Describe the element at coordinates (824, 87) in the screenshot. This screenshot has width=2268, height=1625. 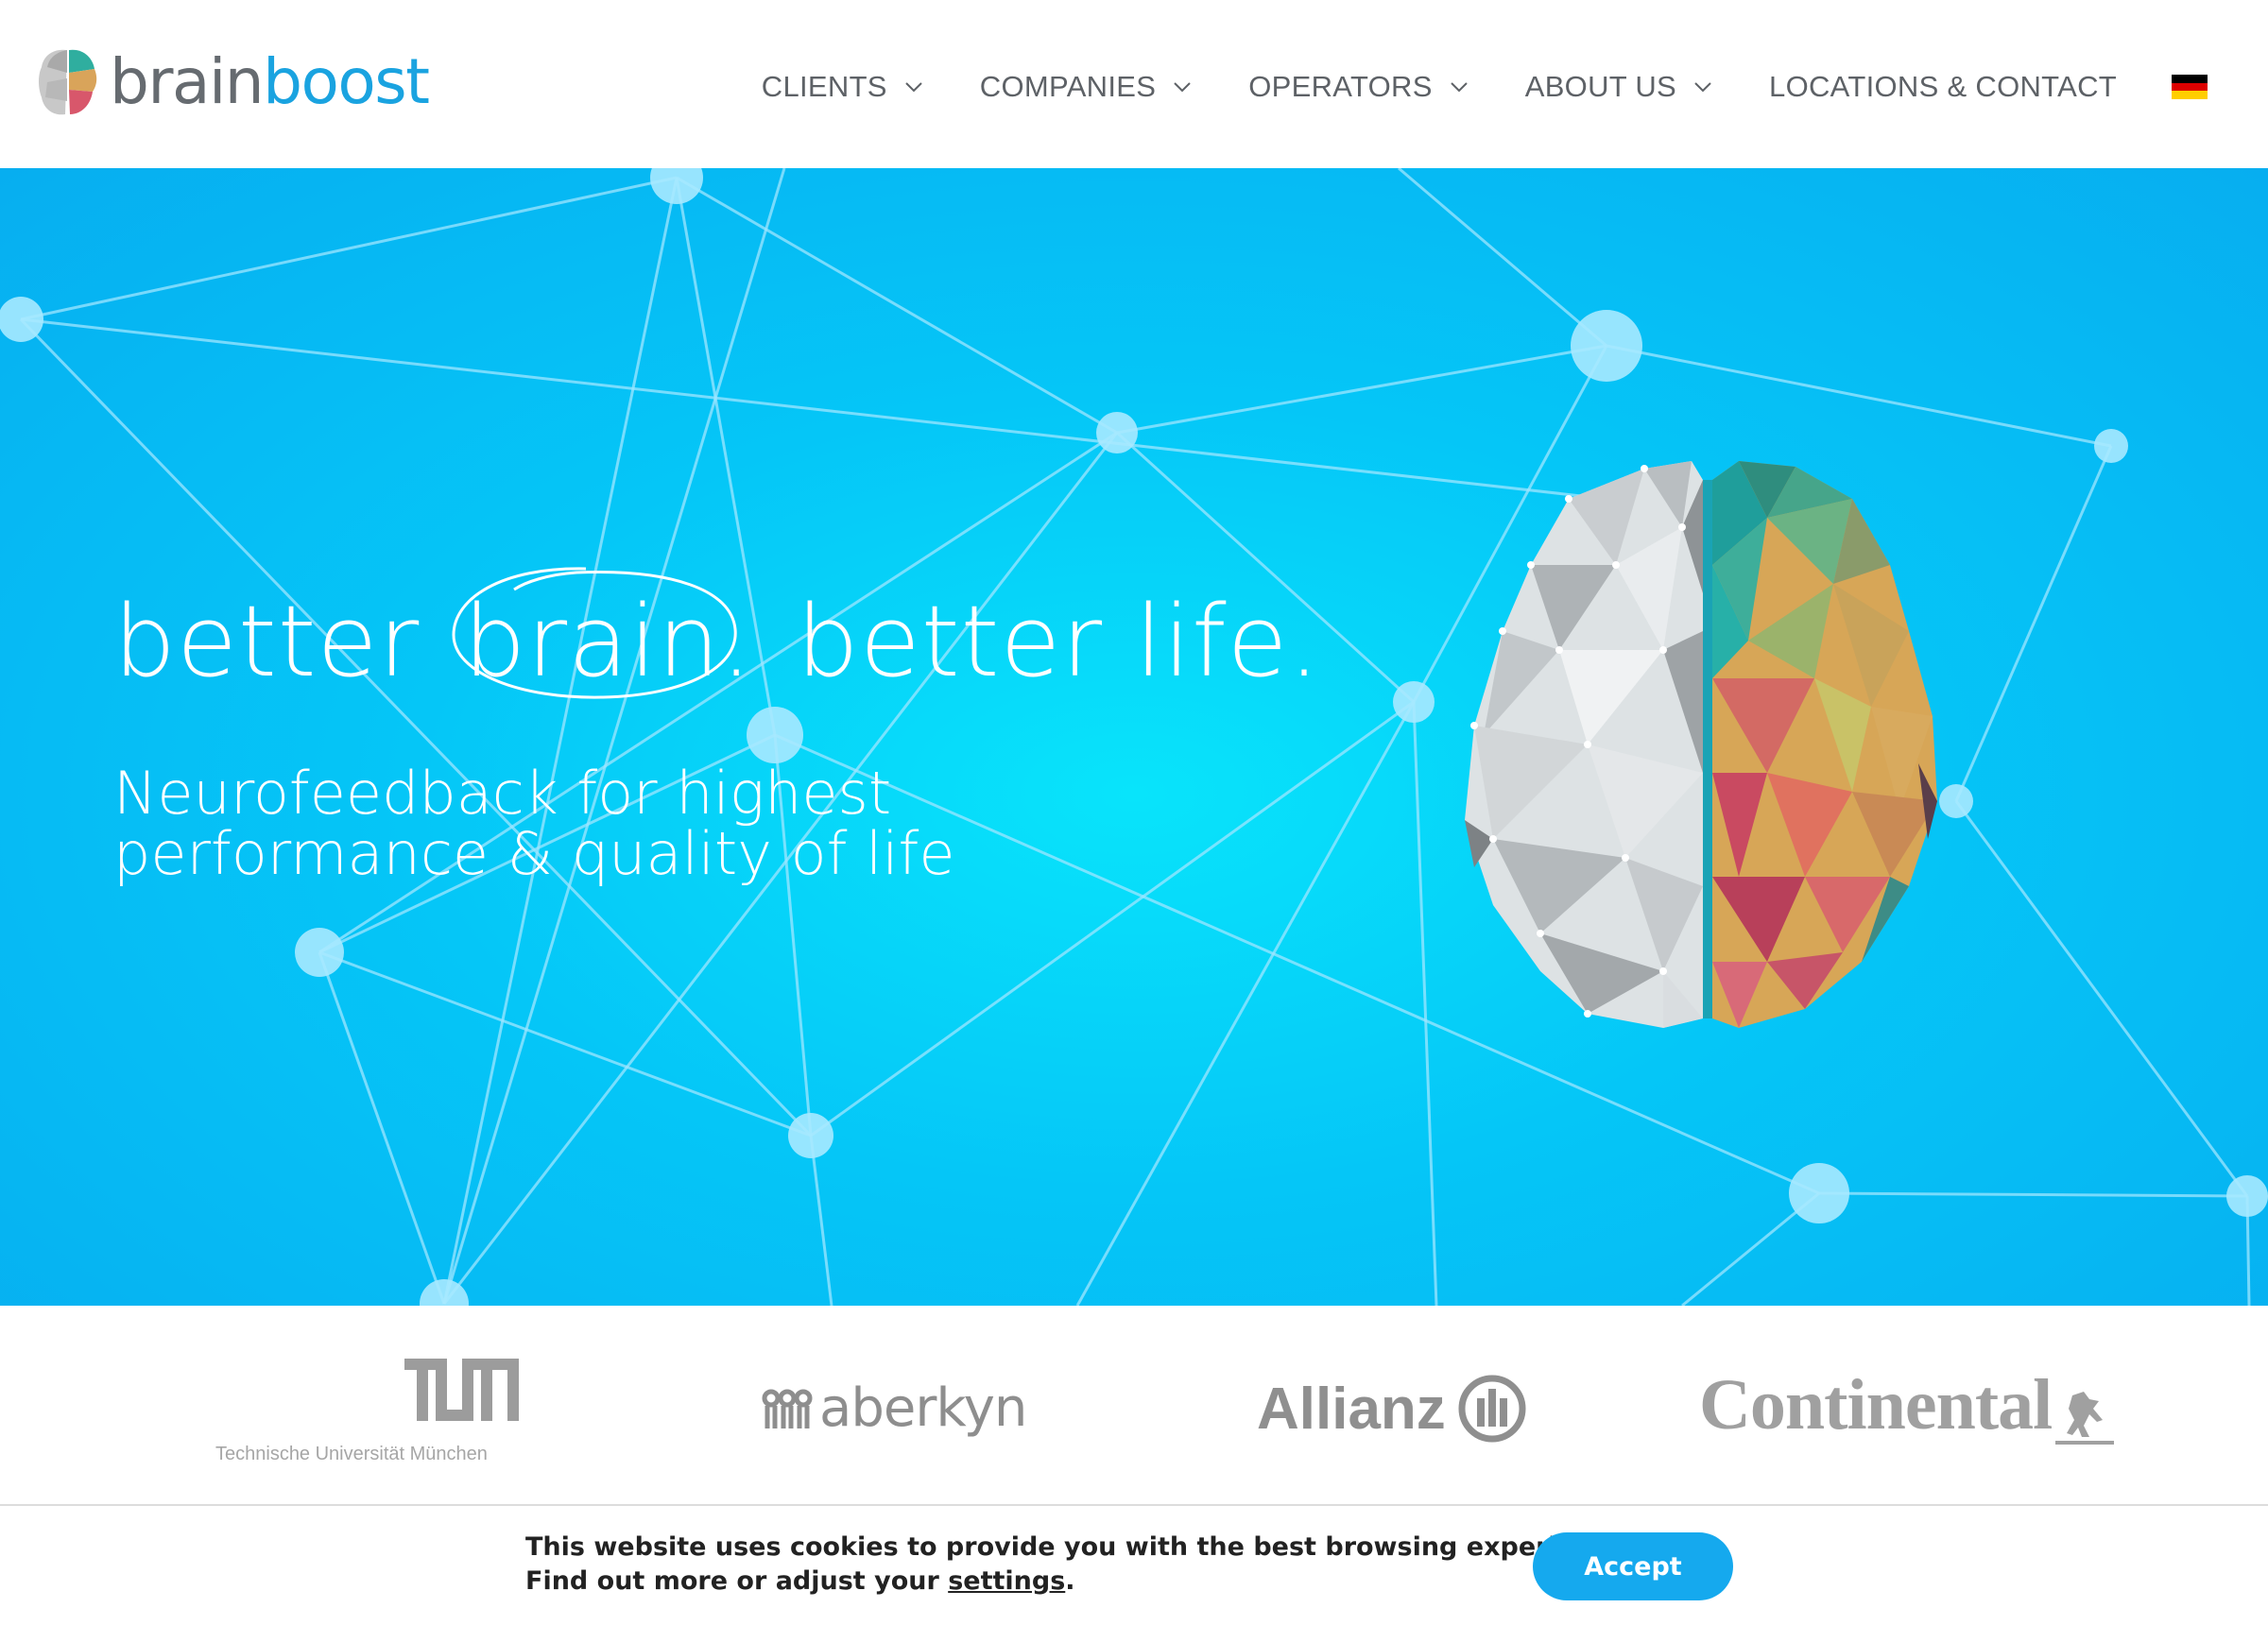
I see `nav-clients-label: CLIENTS` at that location.